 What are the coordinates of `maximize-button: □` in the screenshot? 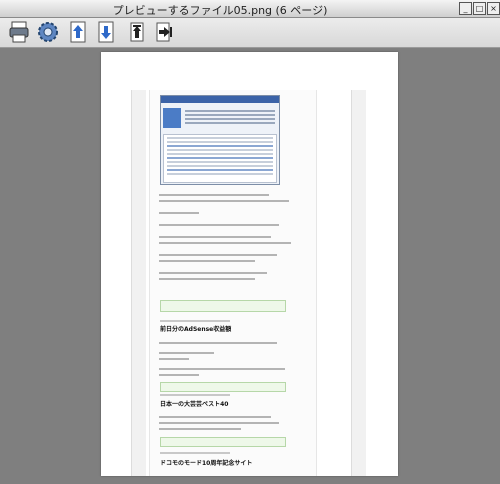 It's located at (479, 8).